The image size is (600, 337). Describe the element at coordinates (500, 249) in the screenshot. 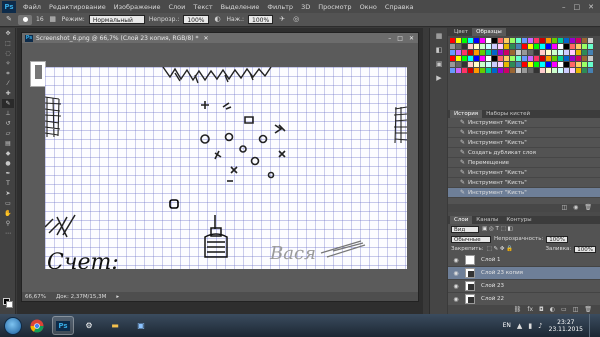

I see `lock-icons: ⬚ ✎ ✥ 🔒` at that location.